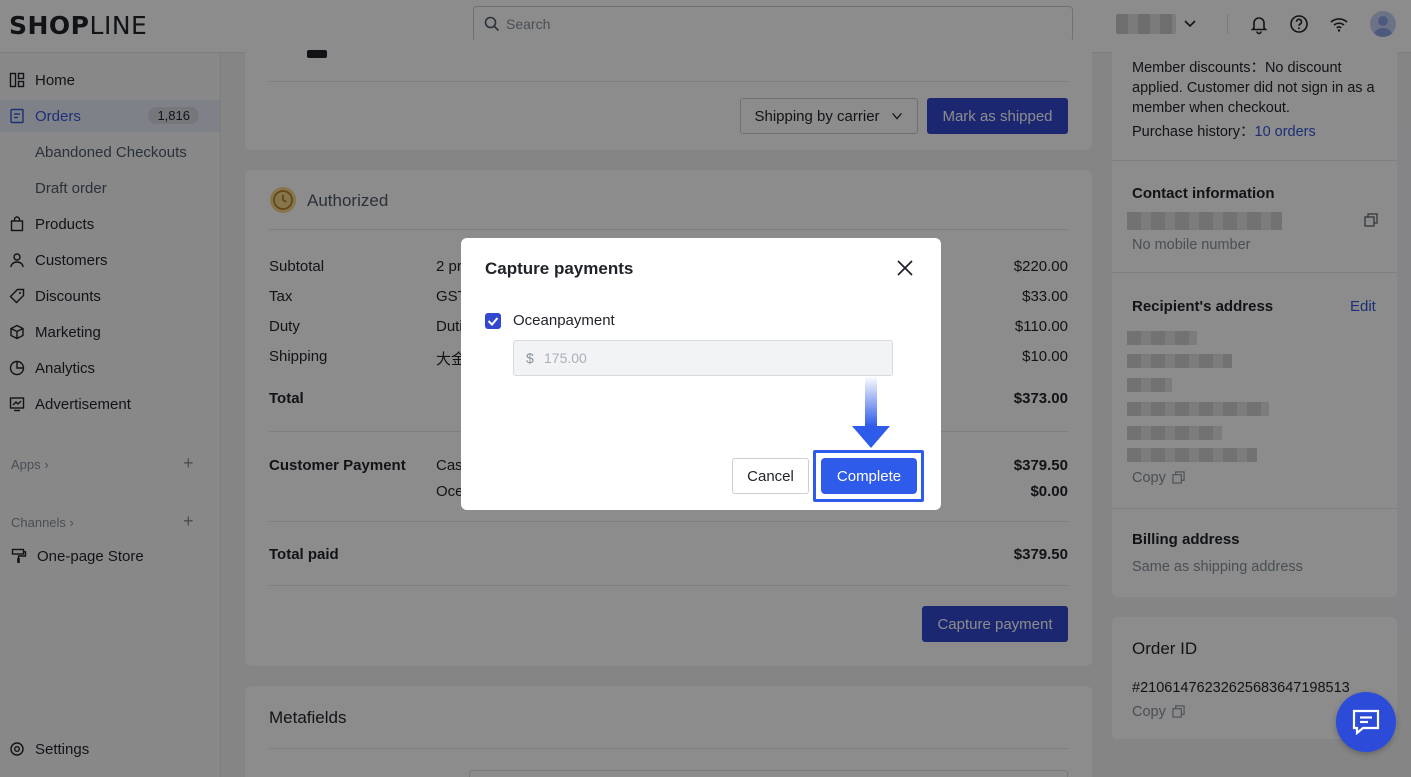 The width and height of the screenshot is (1411, 777). I want to click on complete-highlight-box, so click(868, 476).